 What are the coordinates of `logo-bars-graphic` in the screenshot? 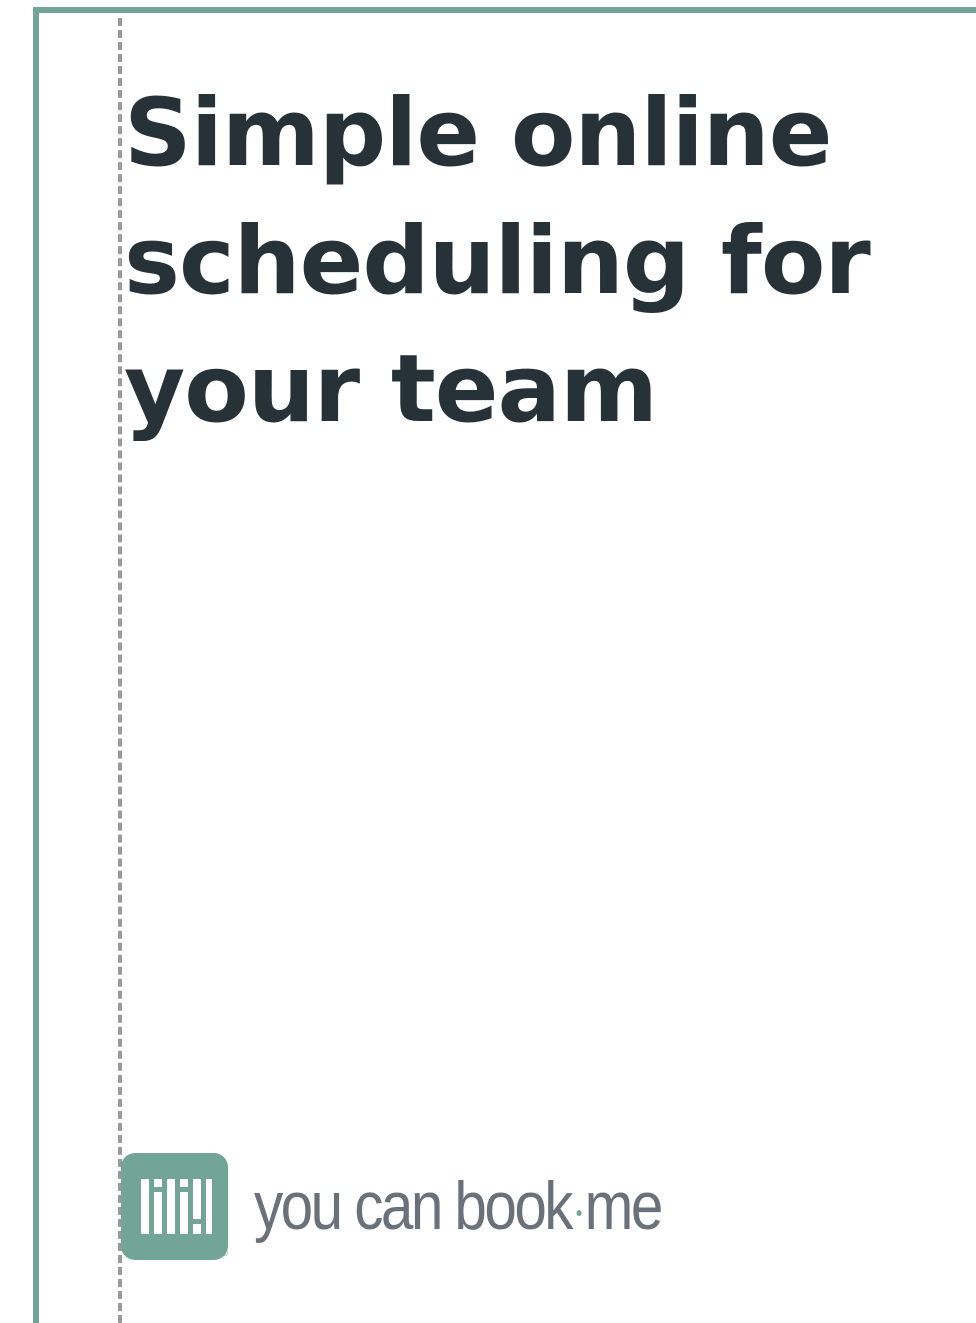 It's located at (176, 1206).